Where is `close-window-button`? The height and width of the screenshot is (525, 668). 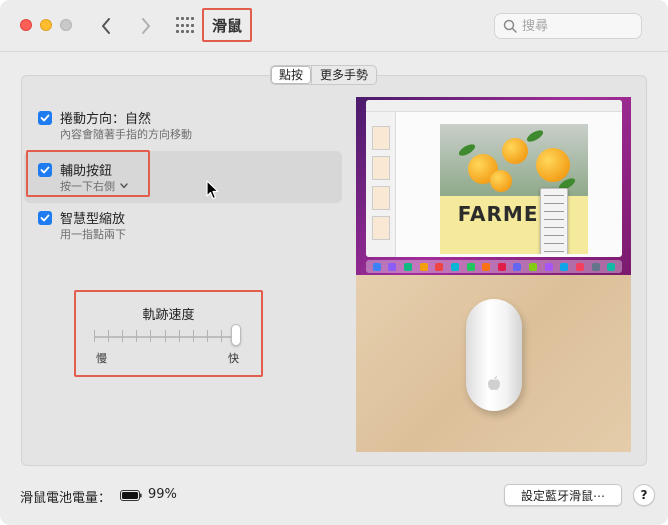 close-window-button is located at coordinates (26, 25).